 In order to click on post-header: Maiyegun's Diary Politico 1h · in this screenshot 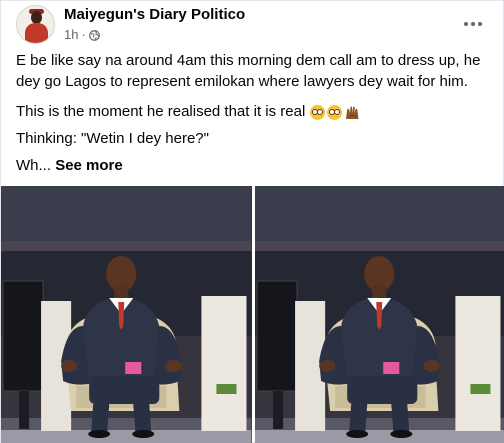, I will do `click(252, 24)`.